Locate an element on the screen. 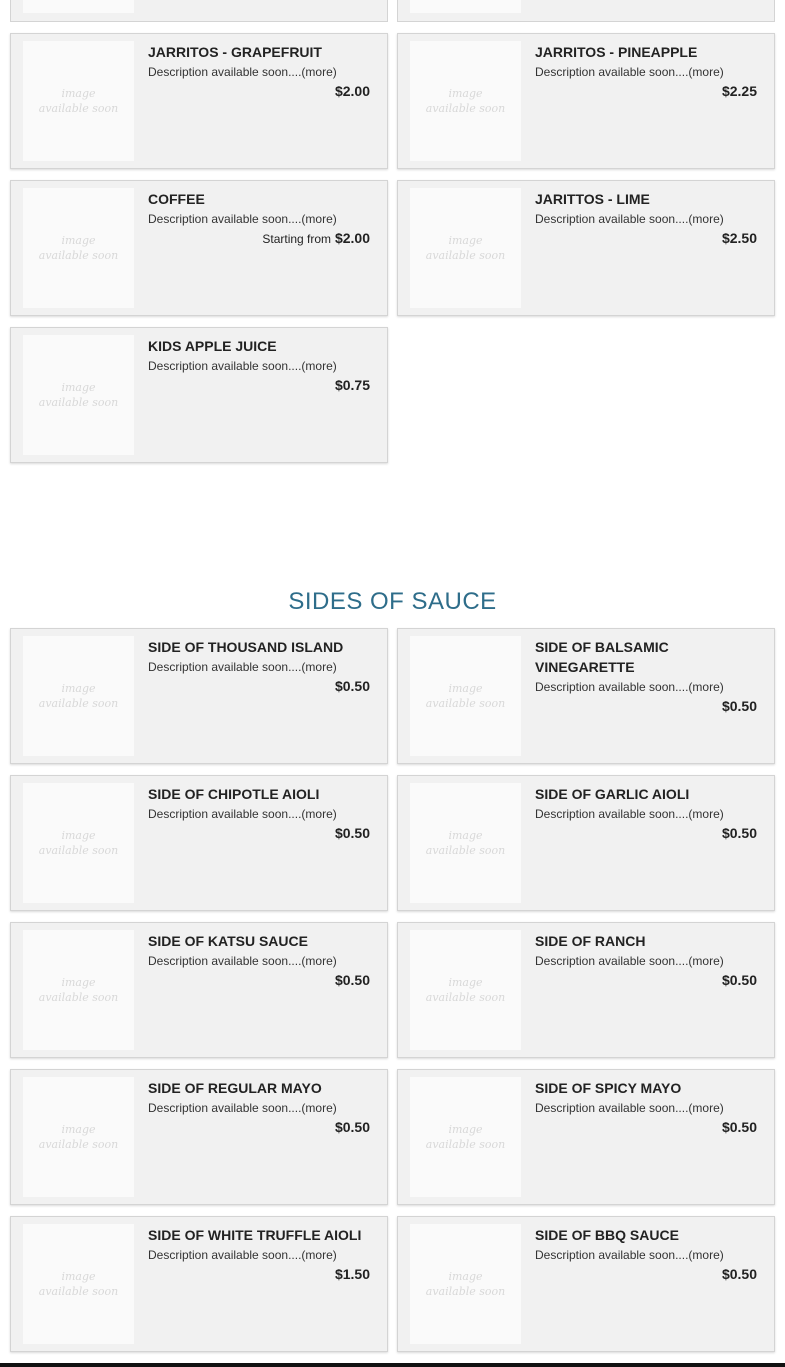  item-price: Starting from $2.00 is located at coordinates (316, 238).